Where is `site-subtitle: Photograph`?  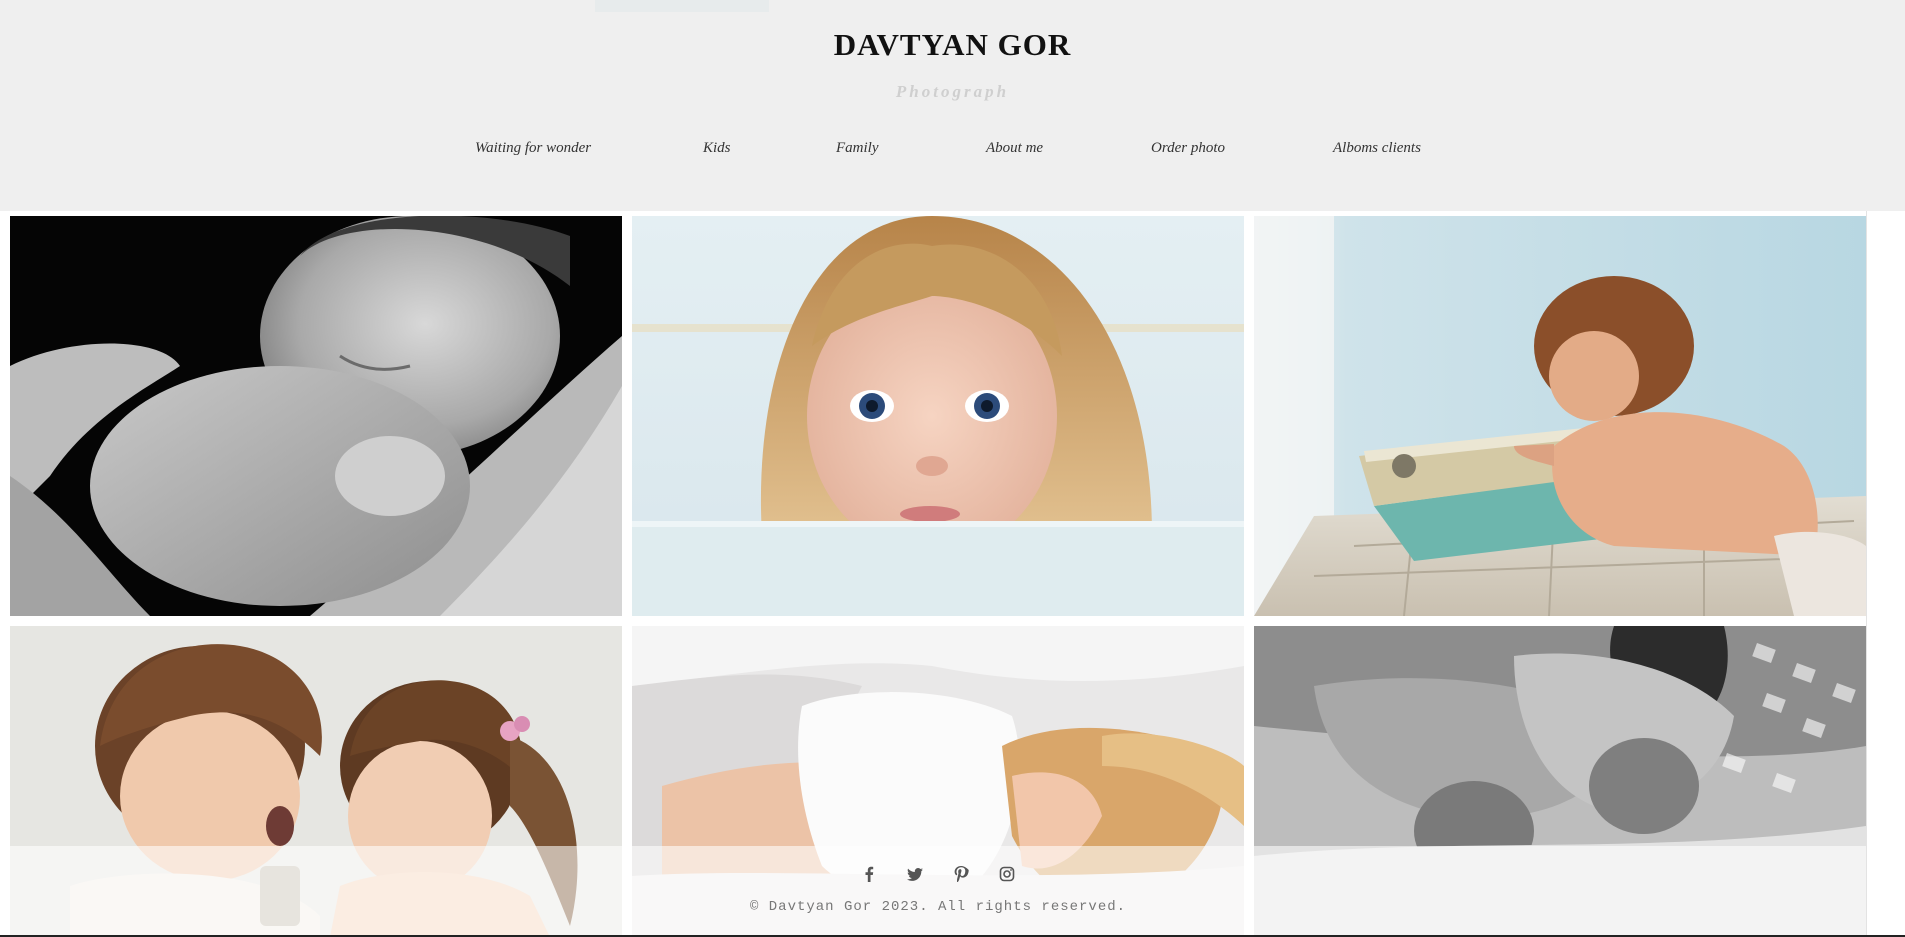 site-subtitle: Photograph is located at coordinates (952, 91).